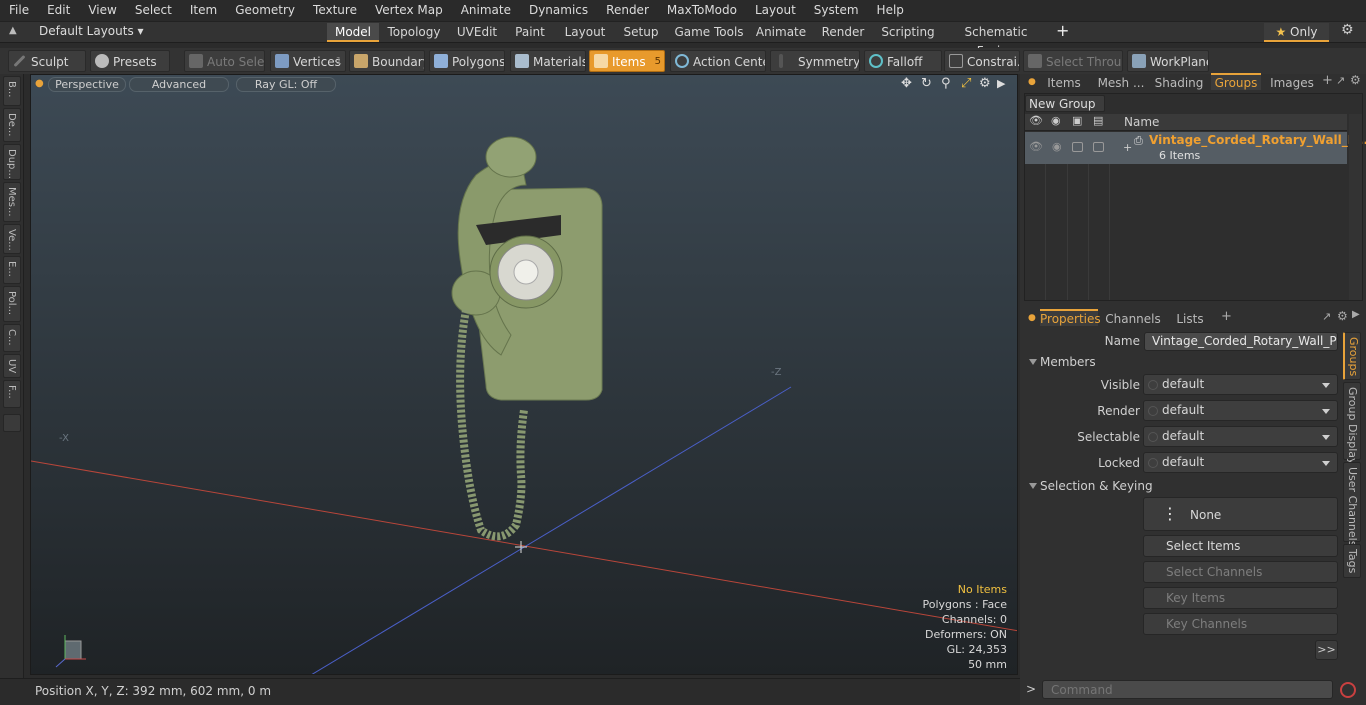 The width and height of the screenshot is (1366, 705). I want to click on members-section: Members, so click(1182, 362).